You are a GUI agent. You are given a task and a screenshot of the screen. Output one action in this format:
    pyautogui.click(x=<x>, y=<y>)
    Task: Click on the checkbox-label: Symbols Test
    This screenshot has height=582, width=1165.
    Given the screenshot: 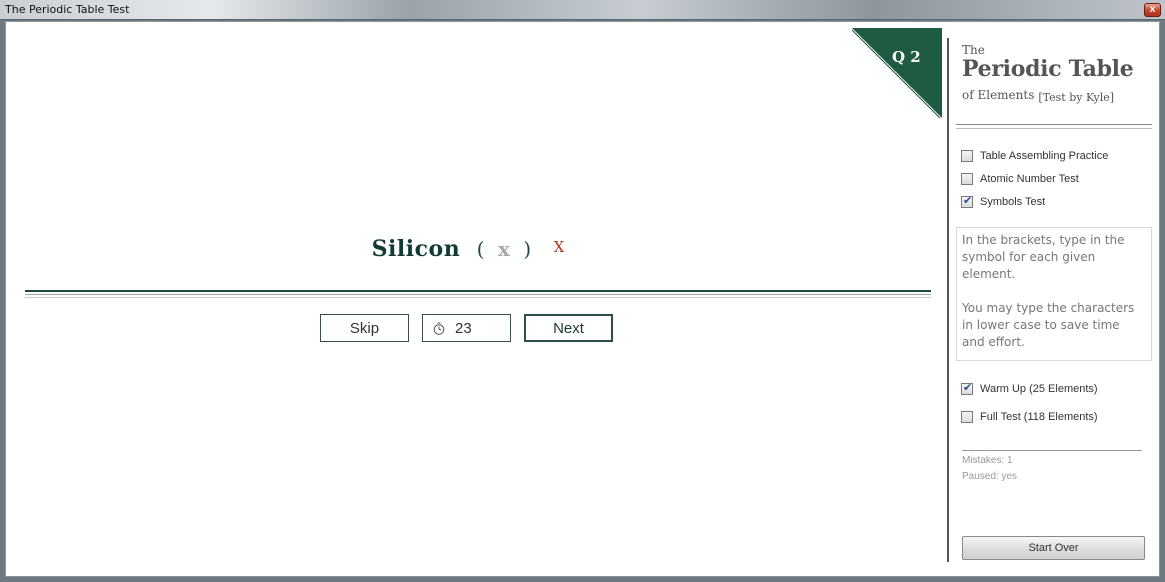 What is the action you would take?
    pyautogui.click(x=1013, y=202)
    